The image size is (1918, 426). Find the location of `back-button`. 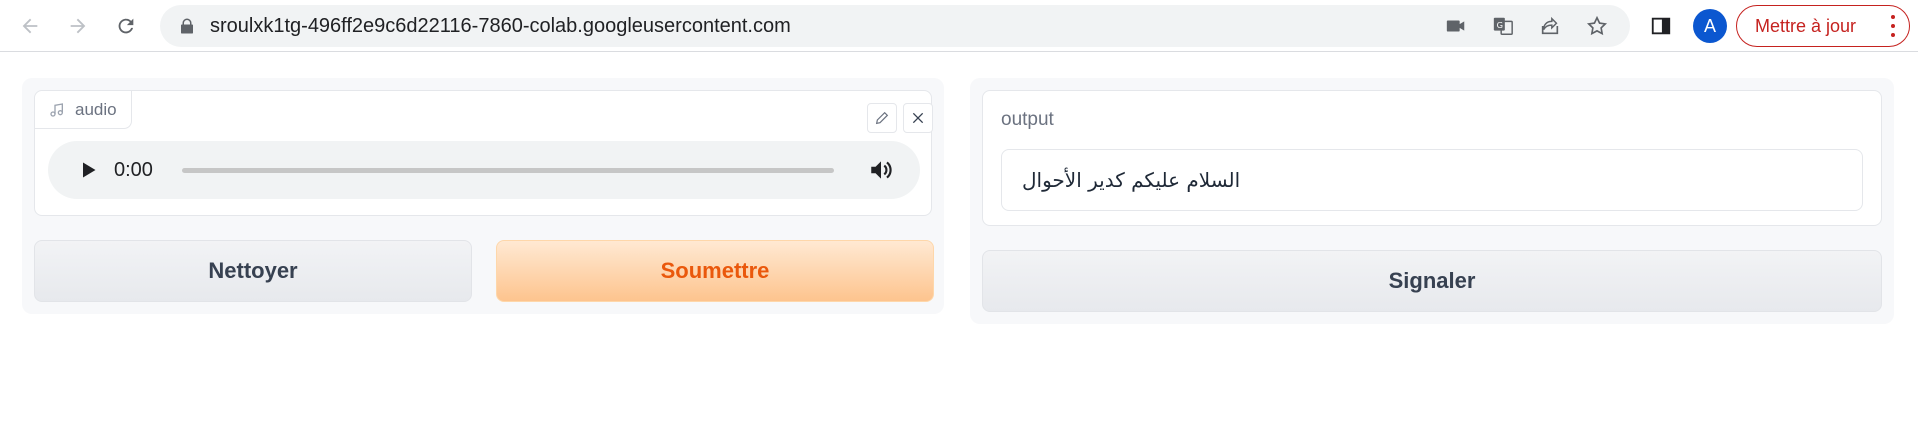

back-button is located at coordinates (30, 26).